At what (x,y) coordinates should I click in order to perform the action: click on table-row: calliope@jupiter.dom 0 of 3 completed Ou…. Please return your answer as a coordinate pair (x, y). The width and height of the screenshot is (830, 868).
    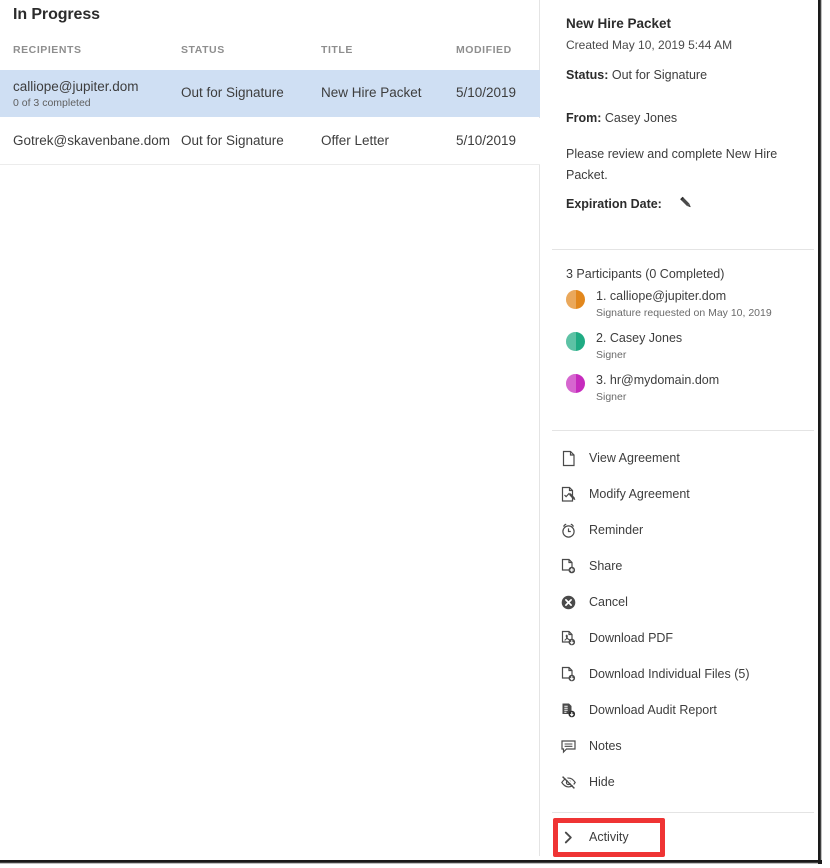
    Looking at the image, I should click on (270, 93).